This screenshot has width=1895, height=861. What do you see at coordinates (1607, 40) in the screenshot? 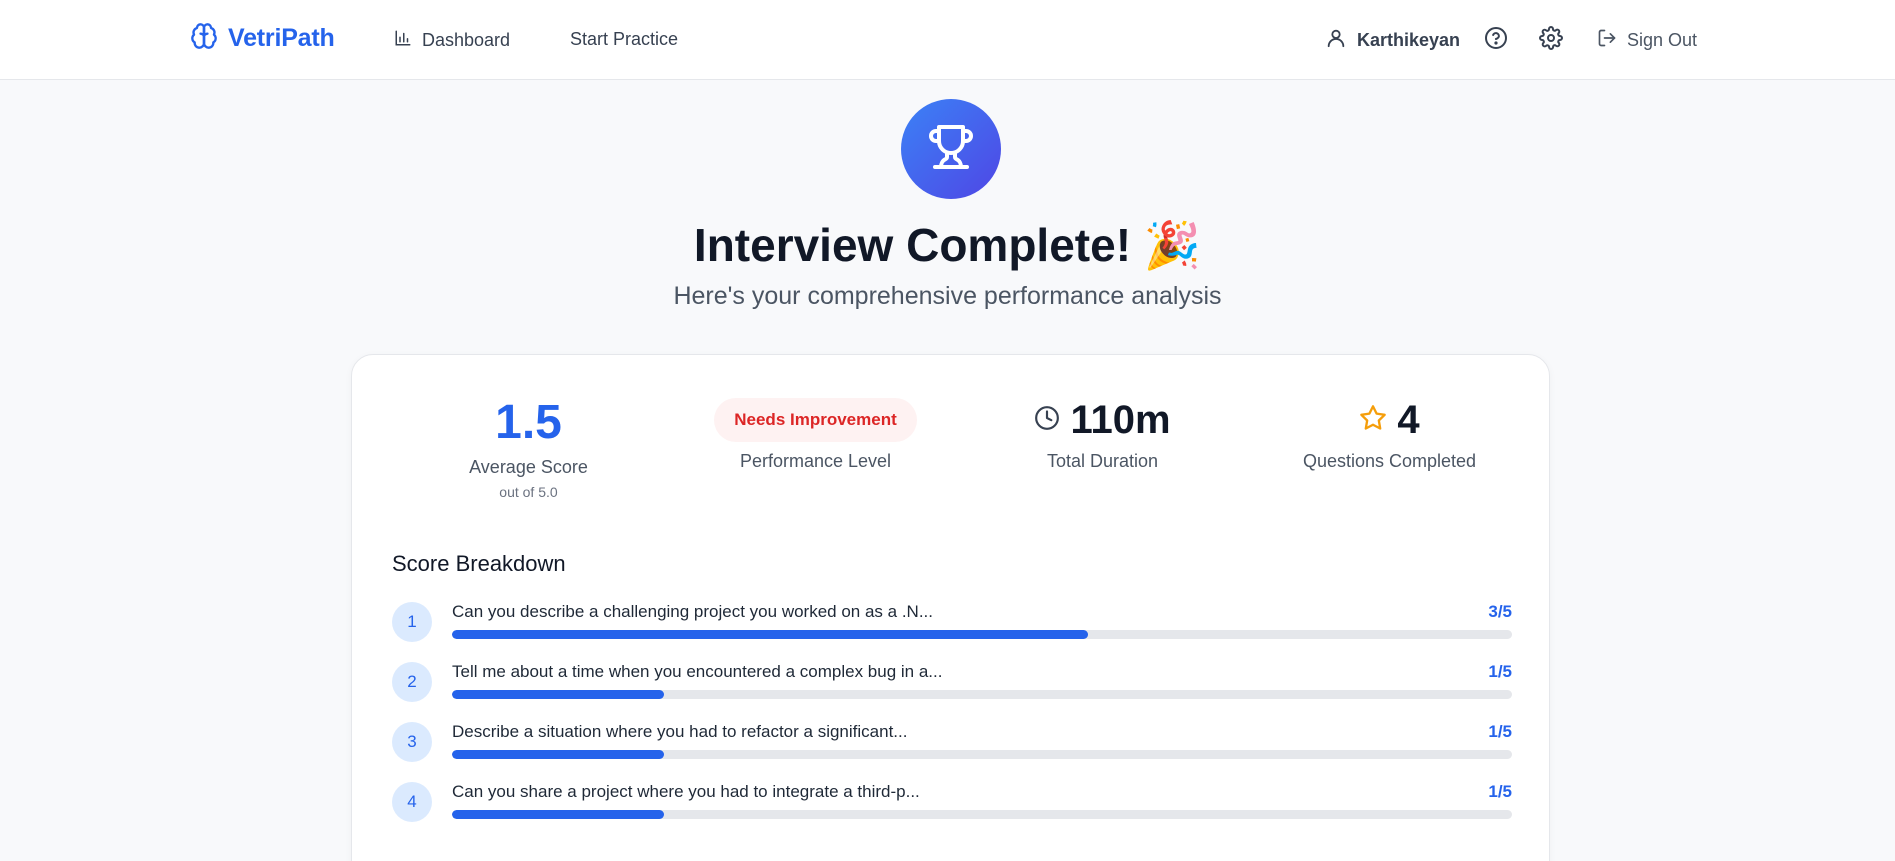
I see `logout-icon` at bounding box center [1607, 40].